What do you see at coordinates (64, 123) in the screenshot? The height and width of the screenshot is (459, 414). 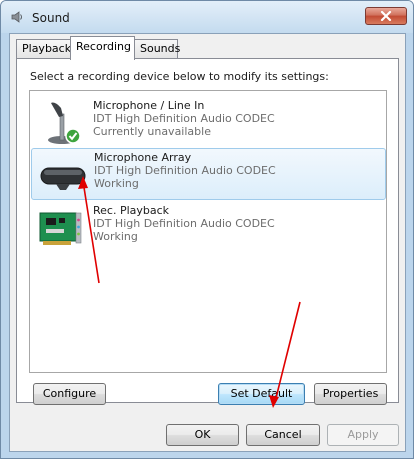 I see `microphone-stand-icon` at bounding box center [64, 123].